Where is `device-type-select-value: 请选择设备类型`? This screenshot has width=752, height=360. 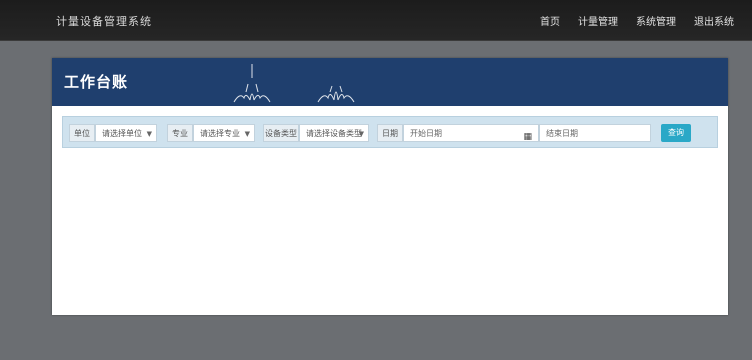
device-type-select-value: 请选择设备类型 is located at coordinates (334, 133).